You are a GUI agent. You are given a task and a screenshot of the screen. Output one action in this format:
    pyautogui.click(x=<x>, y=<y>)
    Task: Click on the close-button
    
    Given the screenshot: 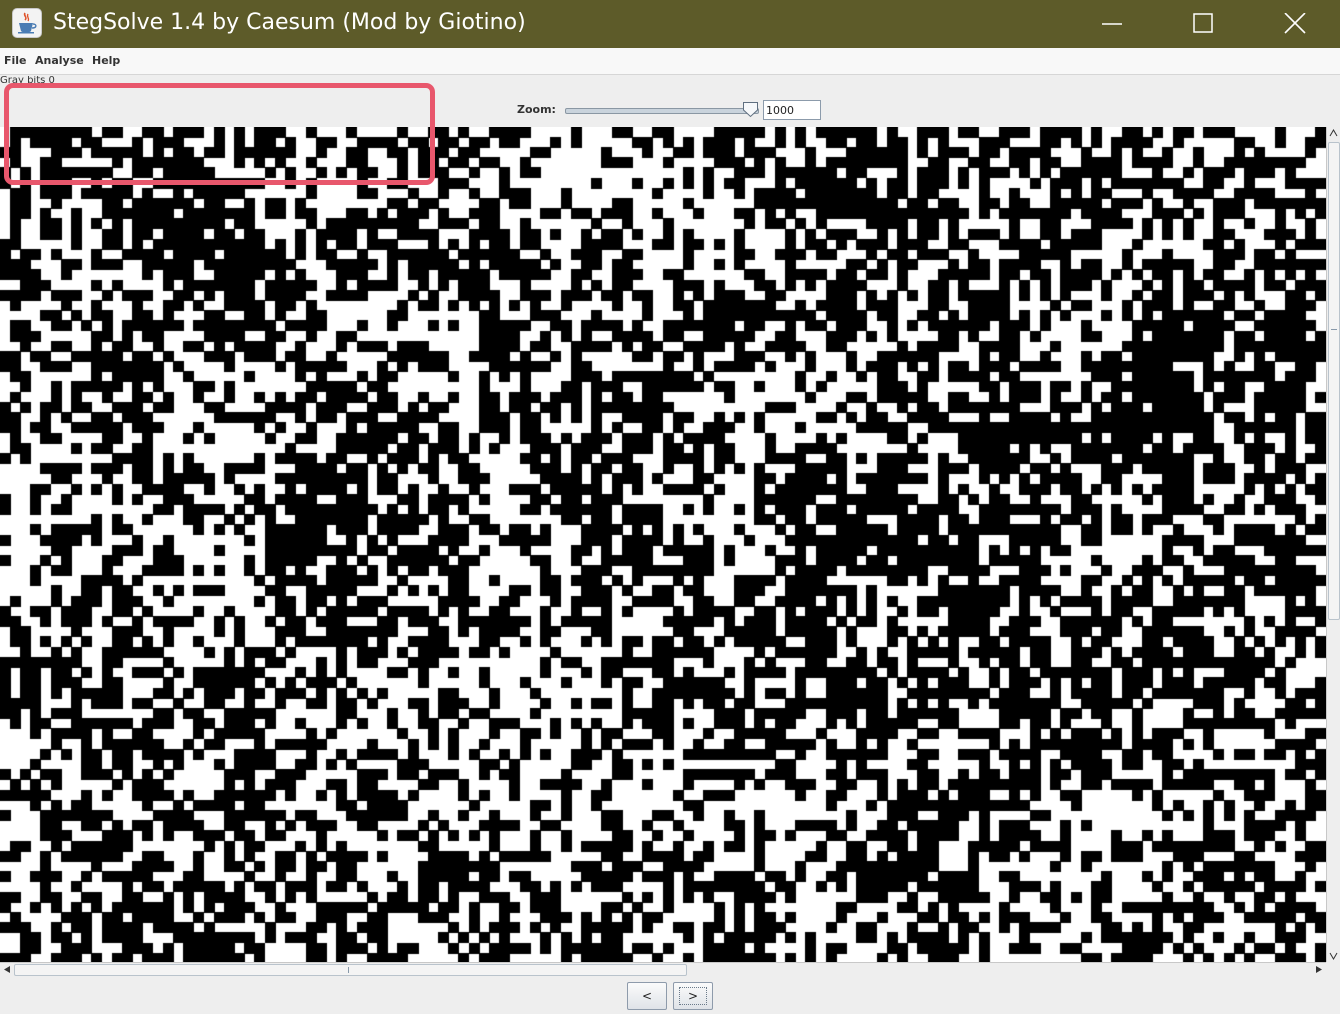 What is the action you would take?
    pyautogui.click(x=1294, y=24)
    